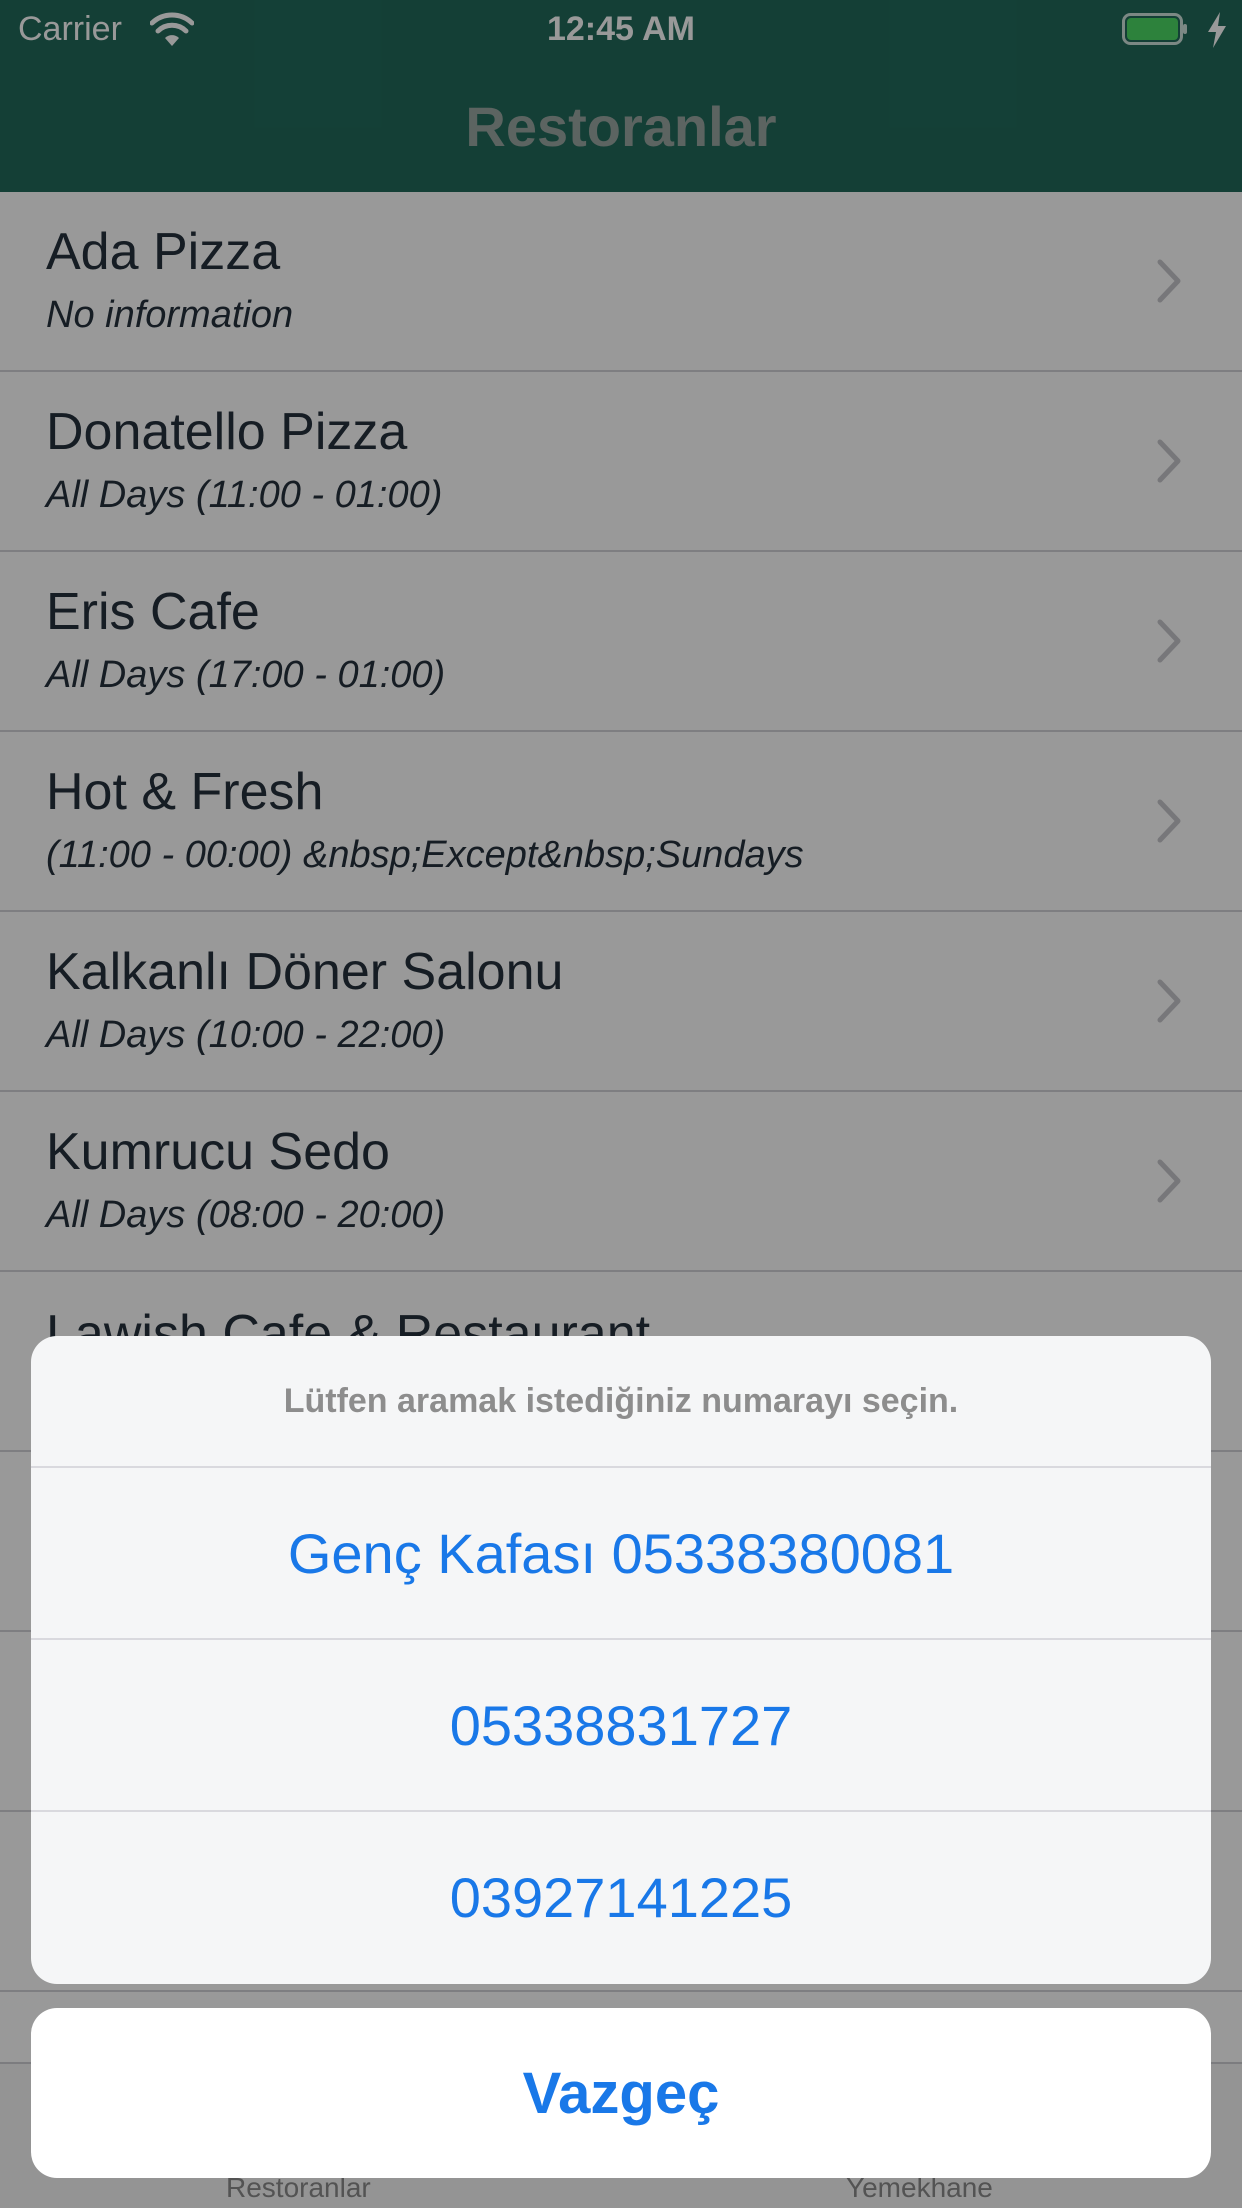 The image size is (1242, 2208). I want to click on cancel-button: Vazgeç, so click(621, 2093).